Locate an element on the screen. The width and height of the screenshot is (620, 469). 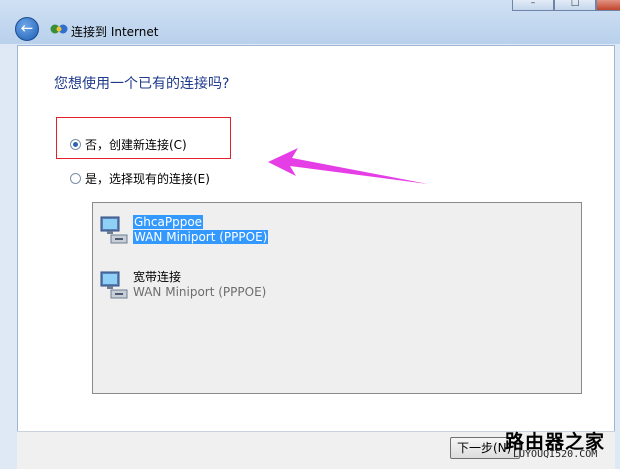
page-question: 您想使用一个已有的连接吗? is located at coordinates (142, 84).